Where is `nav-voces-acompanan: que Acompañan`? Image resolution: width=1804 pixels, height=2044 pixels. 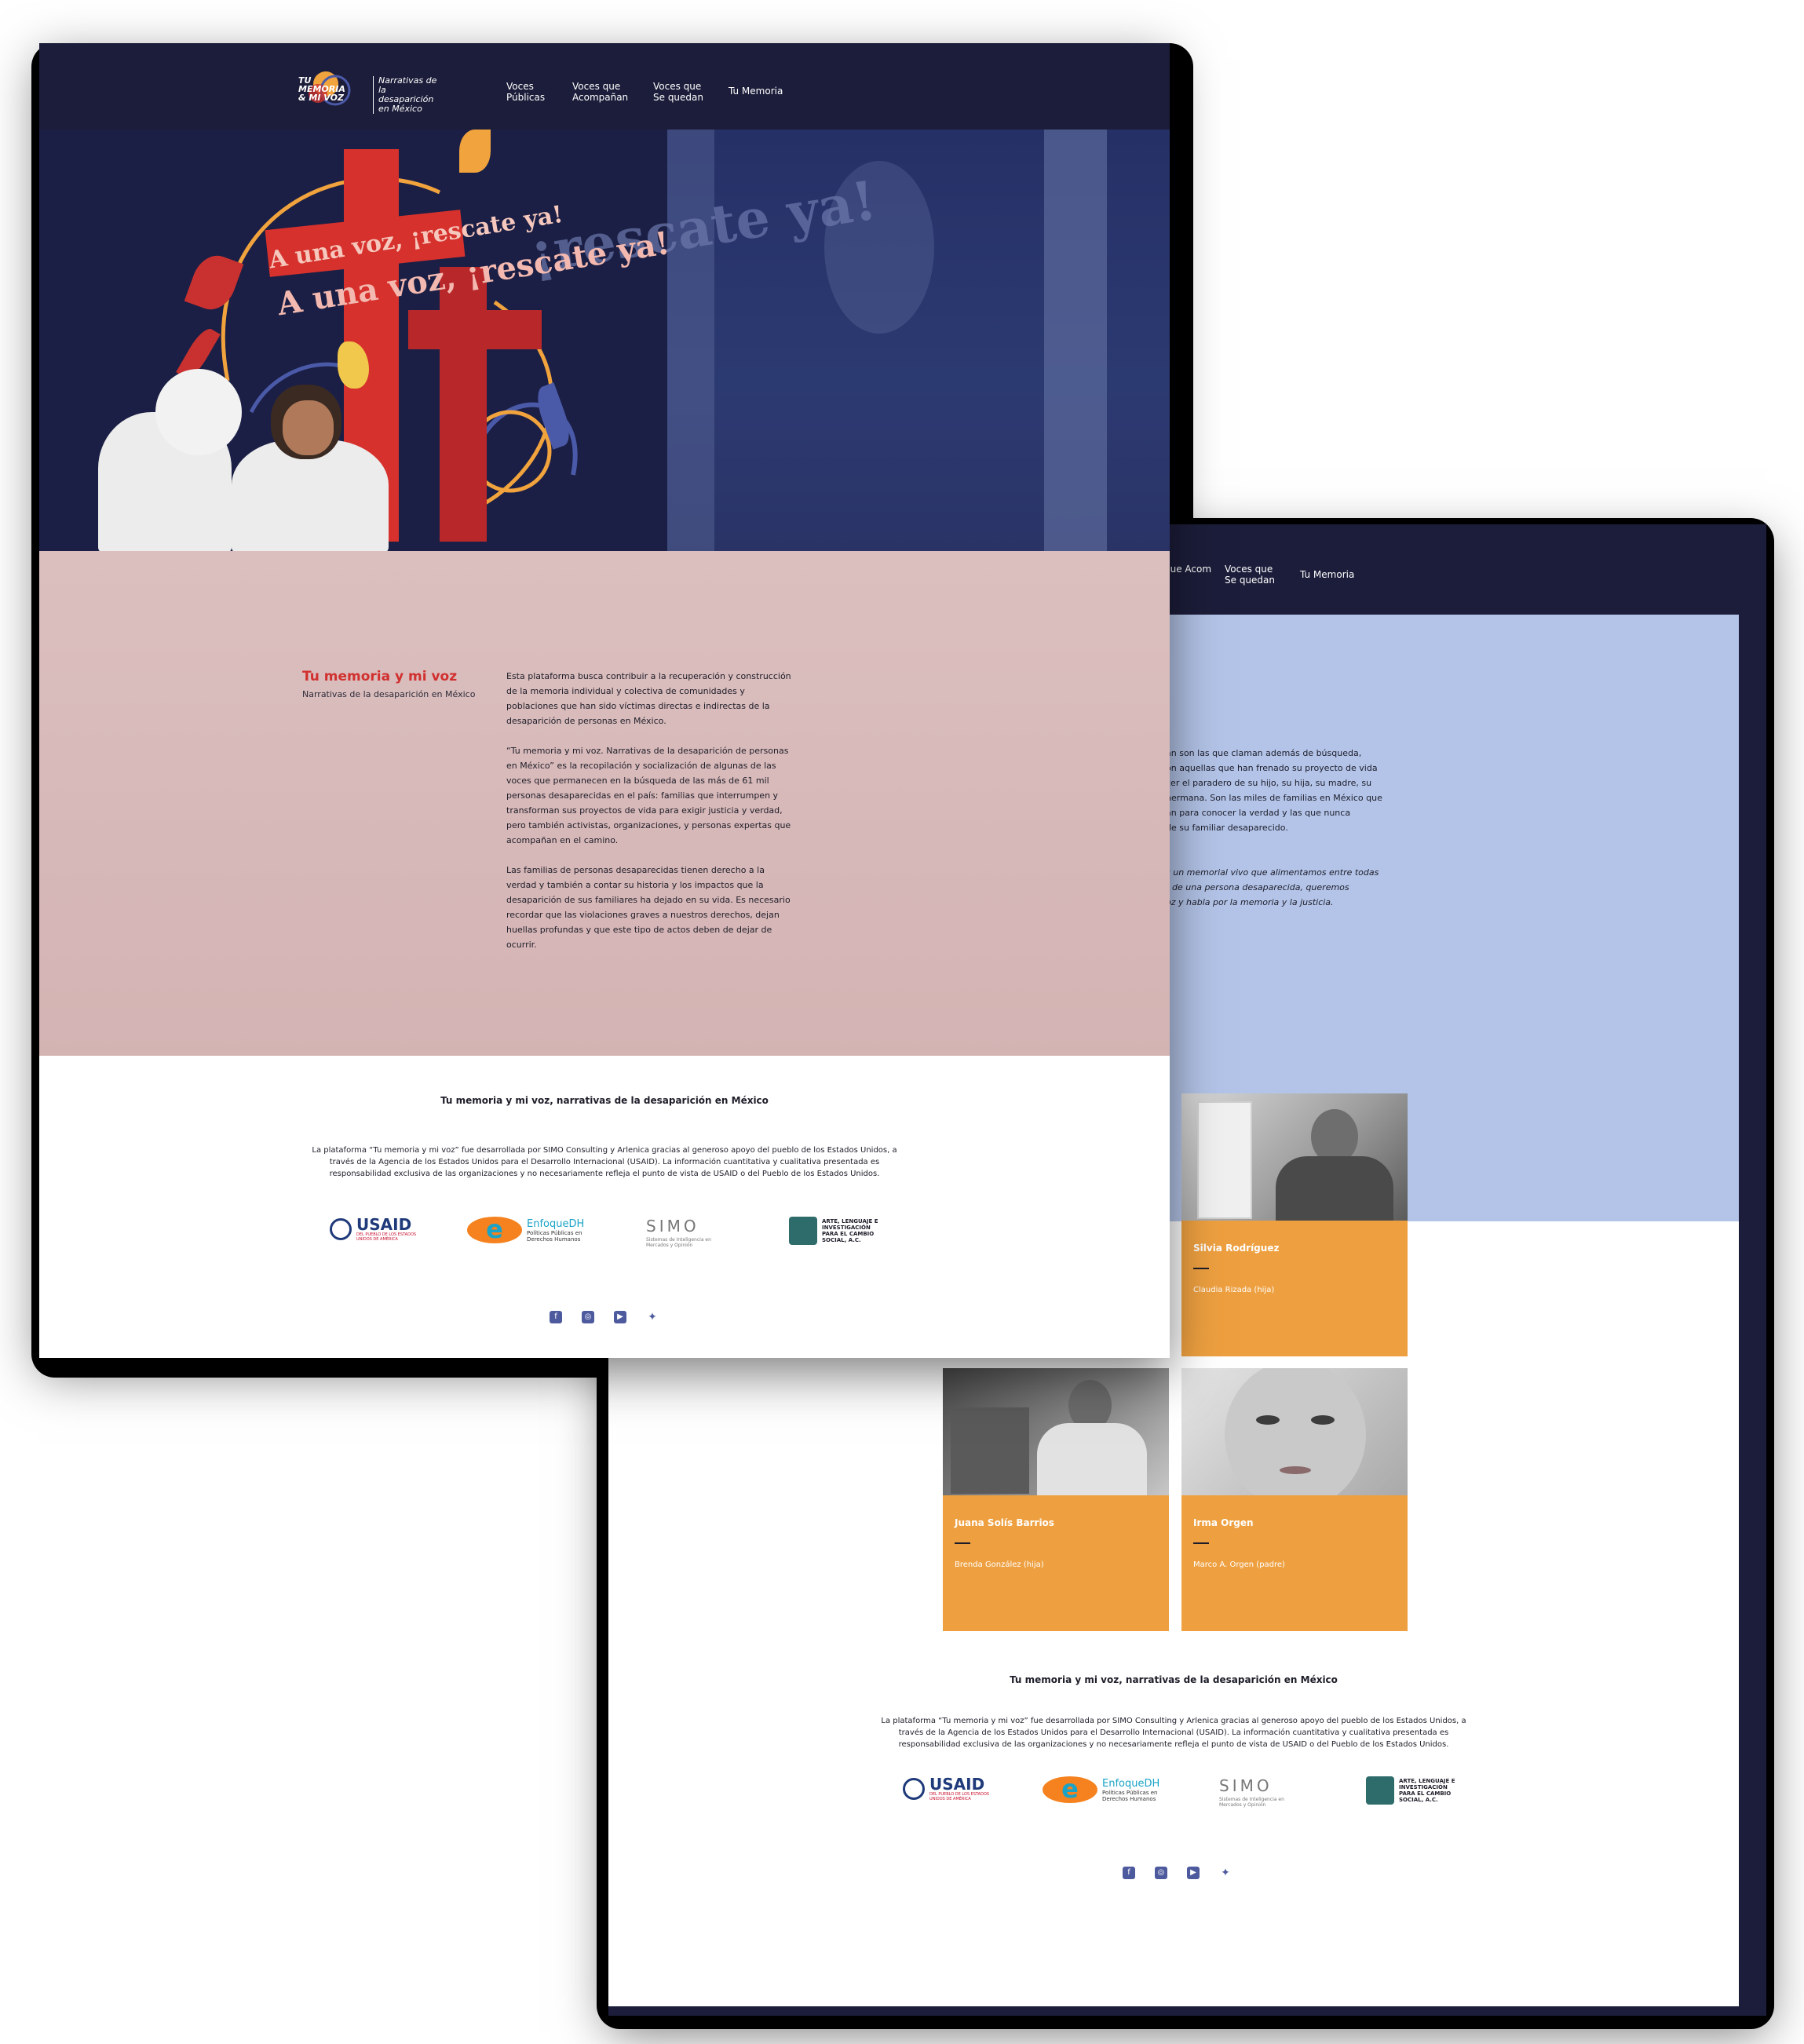
nav-voces-acompanan: que Acompañan is located at coordinates (1187, 569).